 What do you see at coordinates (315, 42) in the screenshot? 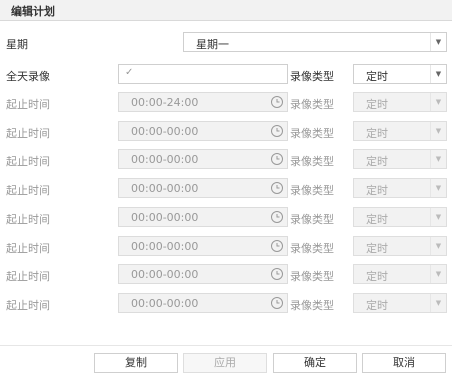
I see `day-select: 星期一 ▼` at bounding box center [315, 42].